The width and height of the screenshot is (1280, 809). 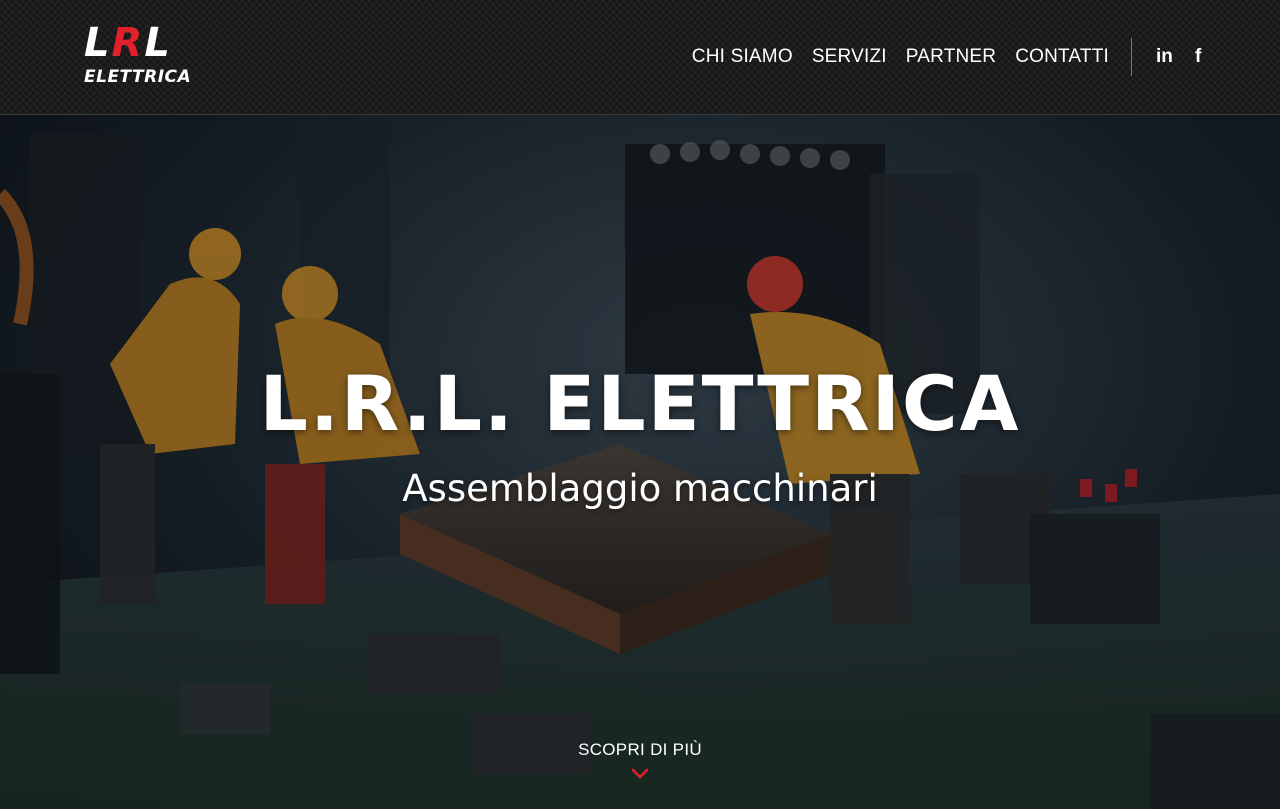 I want to click on nav-item-chi-siamo: CHI SIAMO, so click(x=742, y=57).